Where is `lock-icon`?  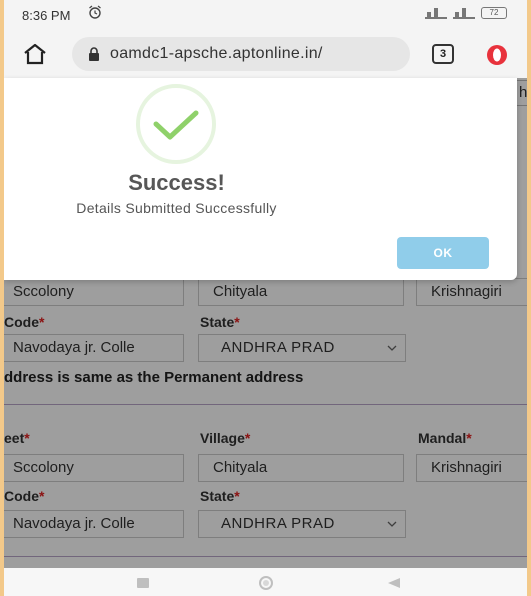 lock-icon is located at coordinates (94, 54).